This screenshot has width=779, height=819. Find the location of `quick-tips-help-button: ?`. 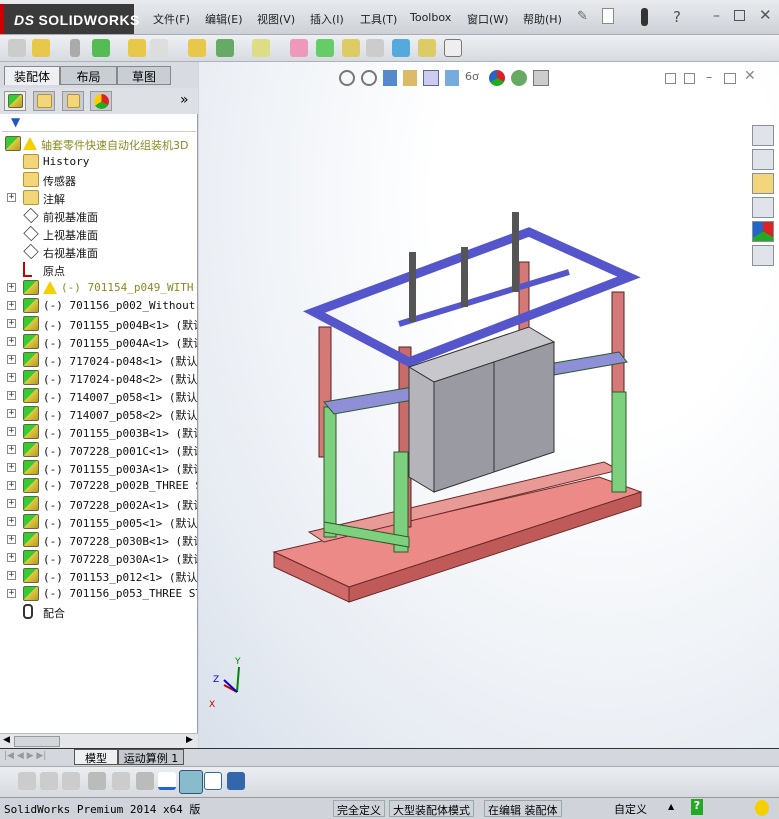

quick-tips-help-button: ? is located at coordinates (697, 807).